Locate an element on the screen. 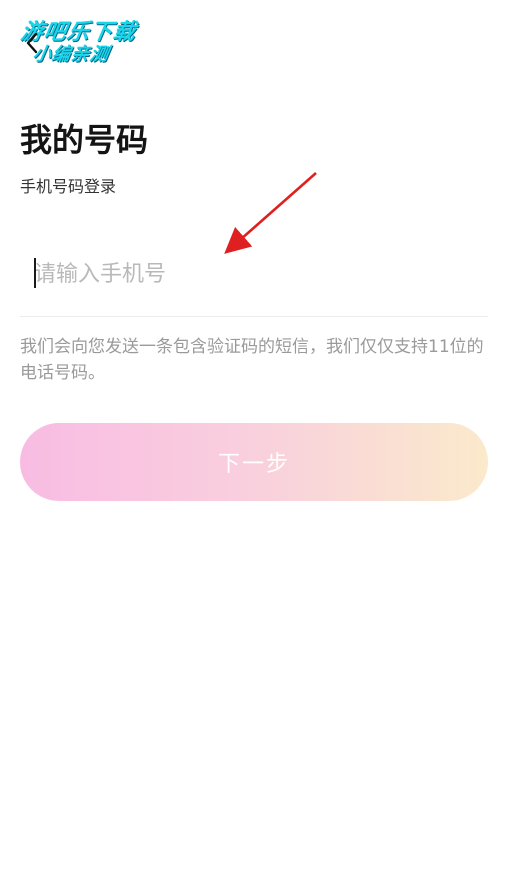  chevron-left-icon is located at coordinates (32, 43).